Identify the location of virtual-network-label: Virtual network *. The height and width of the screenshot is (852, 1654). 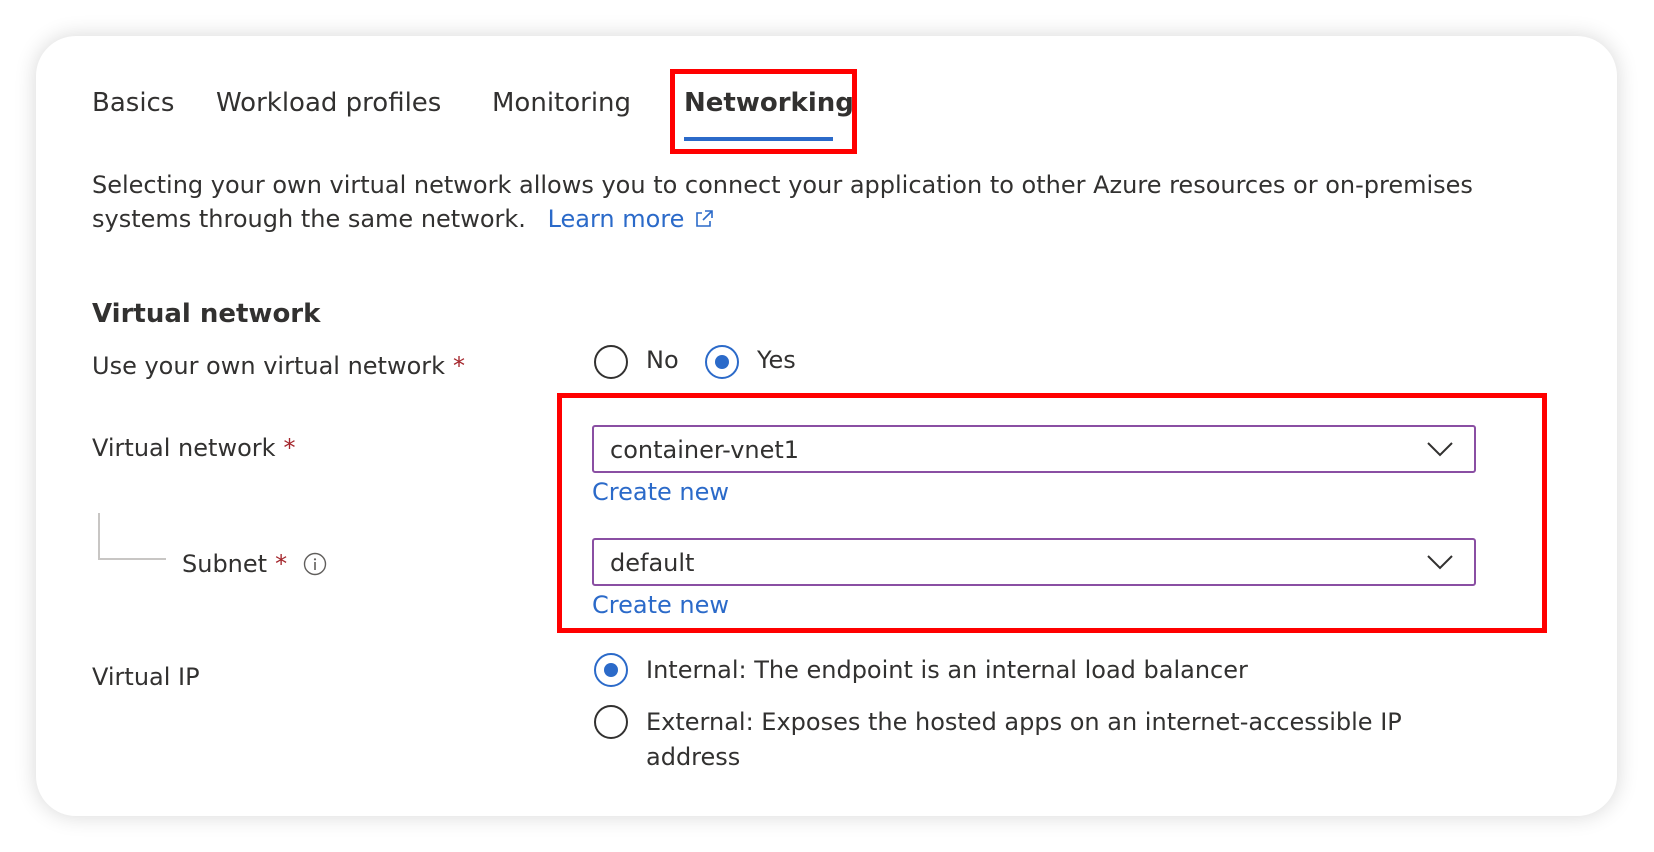
(194, 448).